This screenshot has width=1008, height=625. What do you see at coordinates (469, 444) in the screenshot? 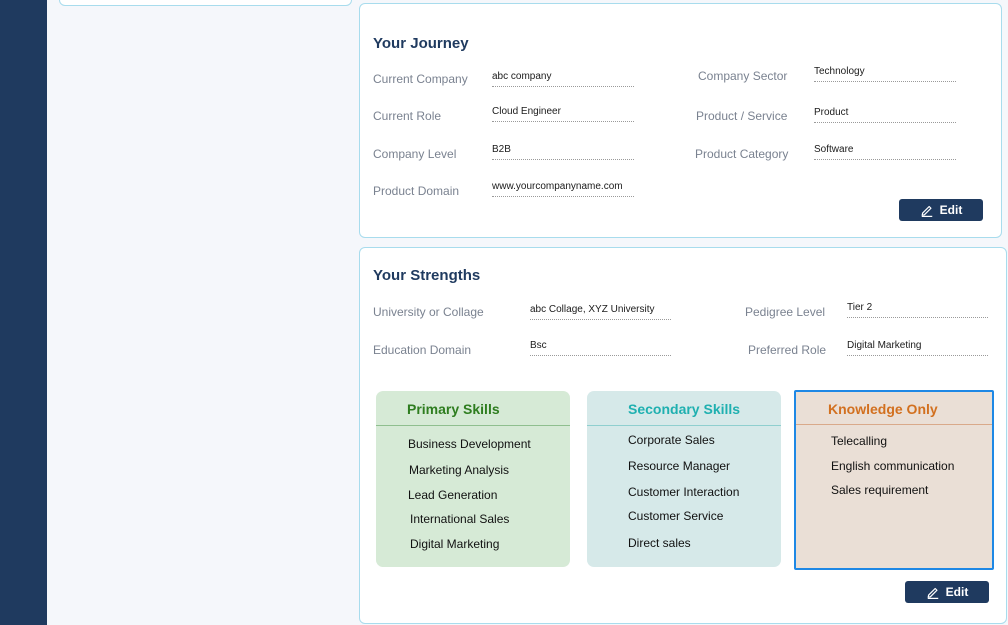
I see `primary-skill-item: Business Development` at bounding box center [469, 444].